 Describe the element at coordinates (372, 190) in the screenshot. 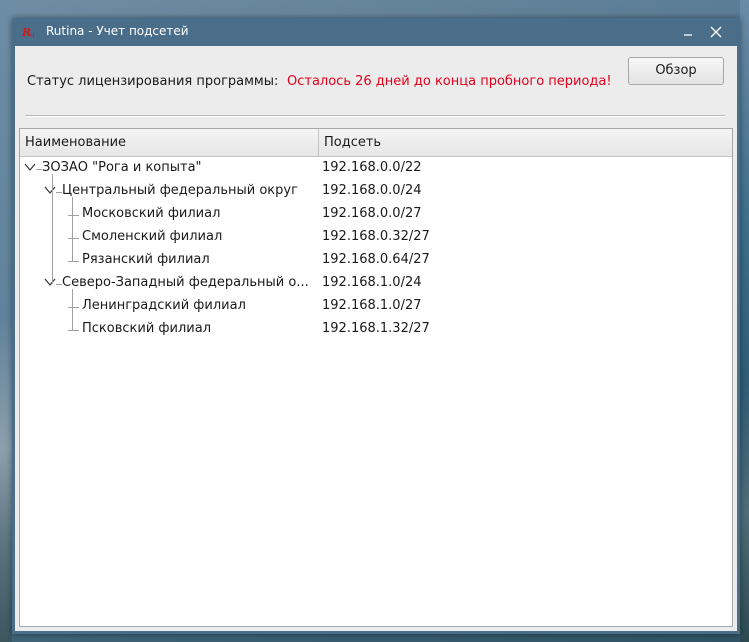

I see `tree-row-subnet: 192.168.0.0/24` at that location.